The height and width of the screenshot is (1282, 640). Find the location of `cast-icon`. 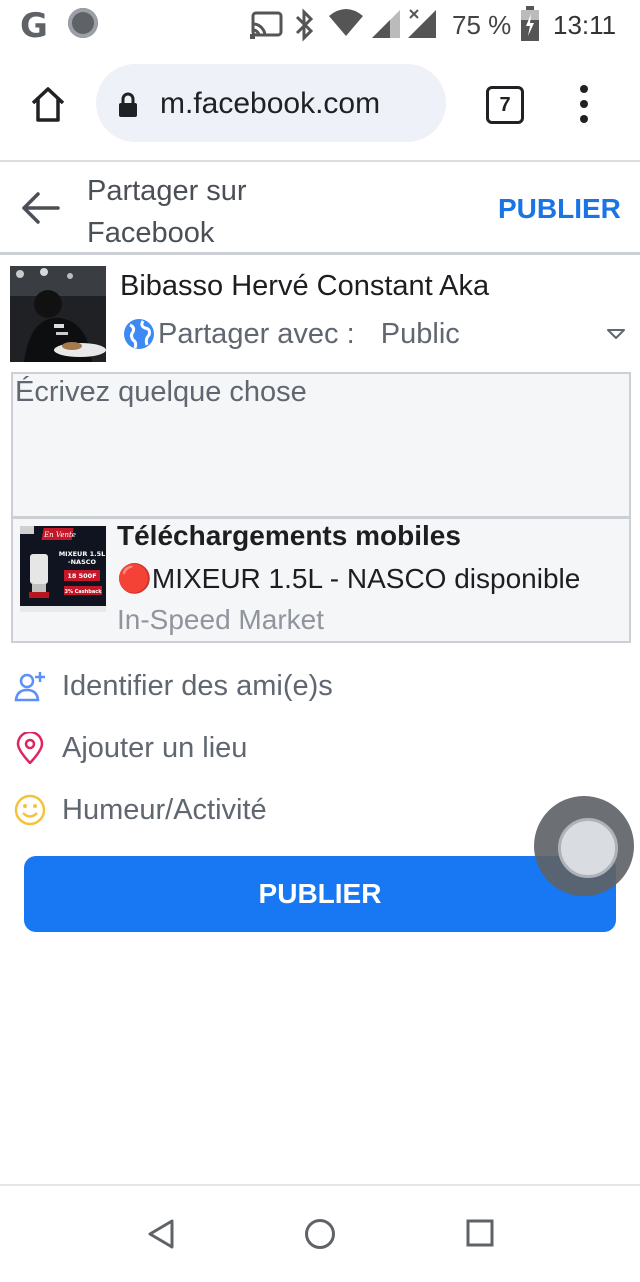

cast-icon is located at coordinates (266, 25).